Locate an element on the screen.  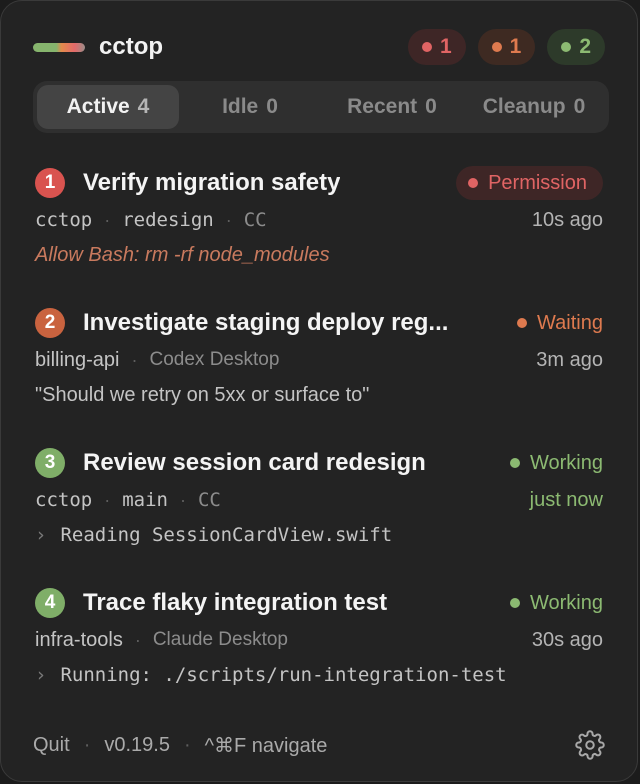
tab-active: Active 4 is located at coordinates (108, 107).